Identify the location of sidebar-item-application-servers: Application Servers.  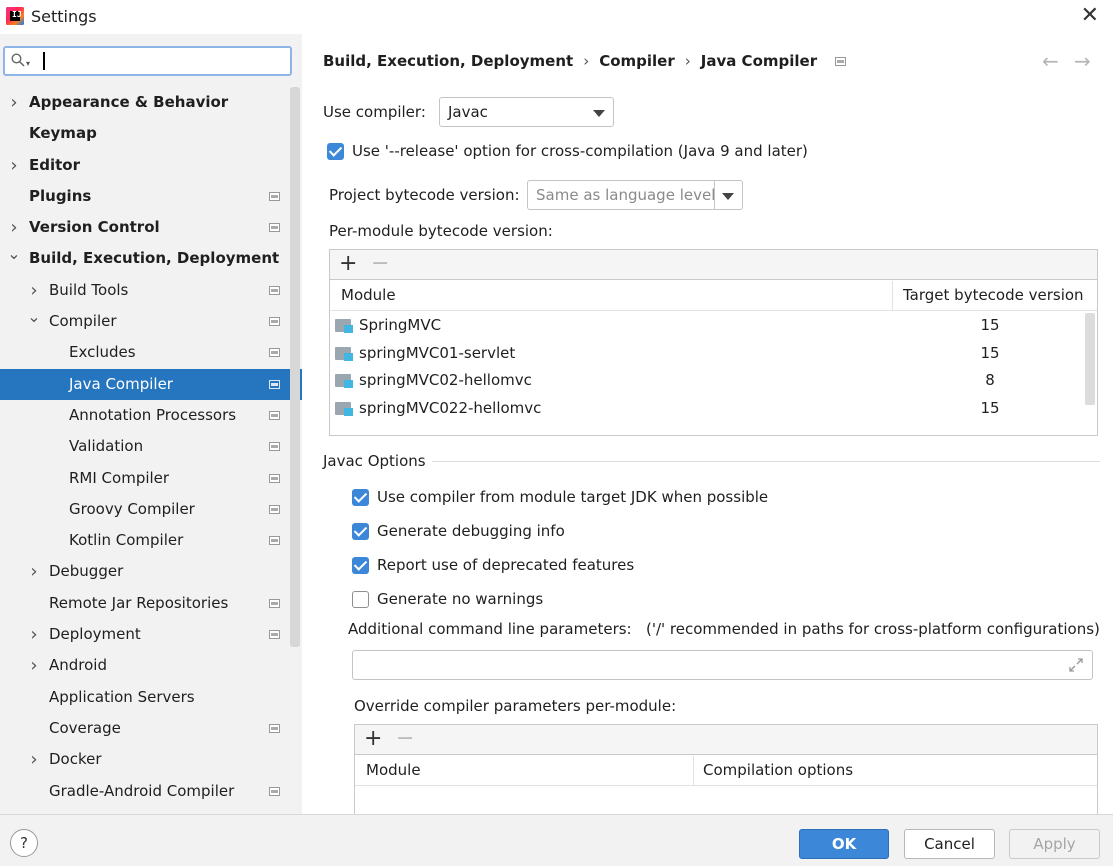
(151, 697).